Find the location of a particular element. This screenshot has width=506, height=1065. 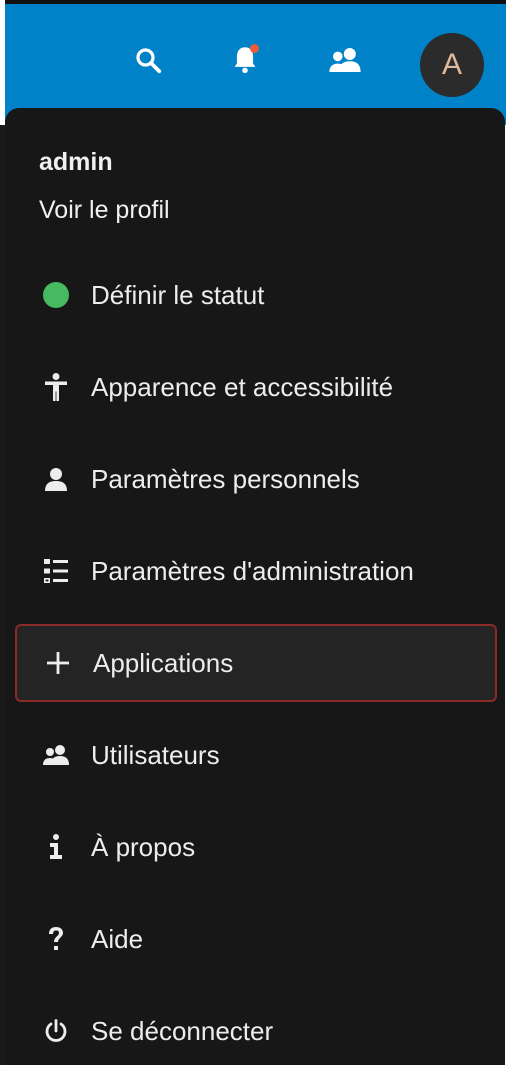

menu-item-personal-settings: Paramètres personnels is located at coordinates (256, 479).